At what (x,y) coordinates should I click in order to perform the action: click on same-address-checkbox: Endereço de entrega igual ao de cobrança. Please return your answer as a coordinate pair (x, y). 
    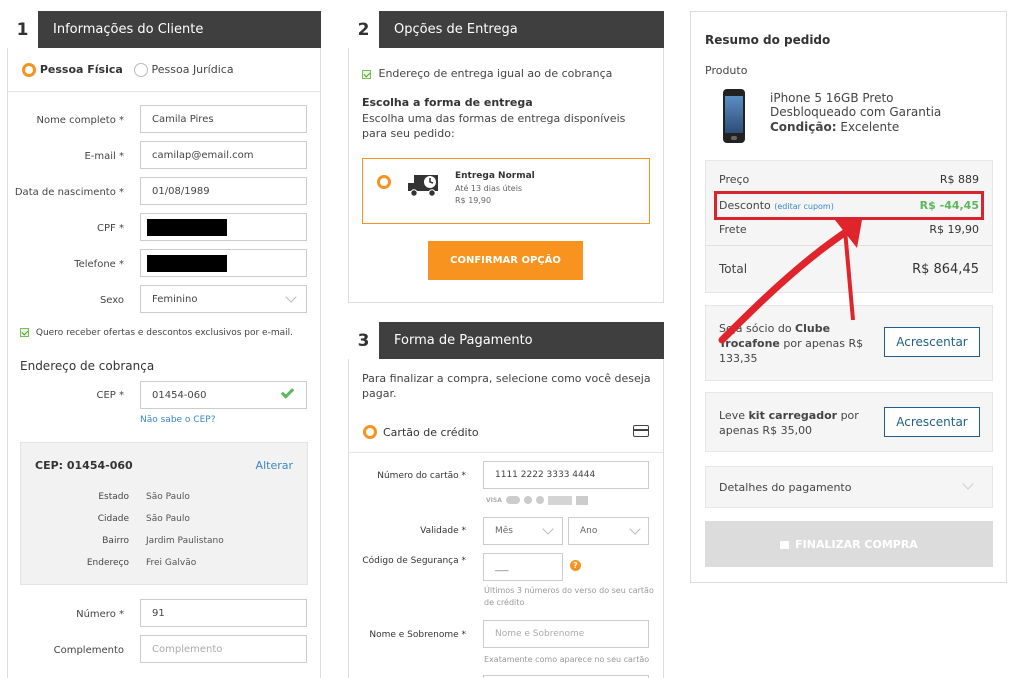
    Looking at the image, I should click on (487, 73).